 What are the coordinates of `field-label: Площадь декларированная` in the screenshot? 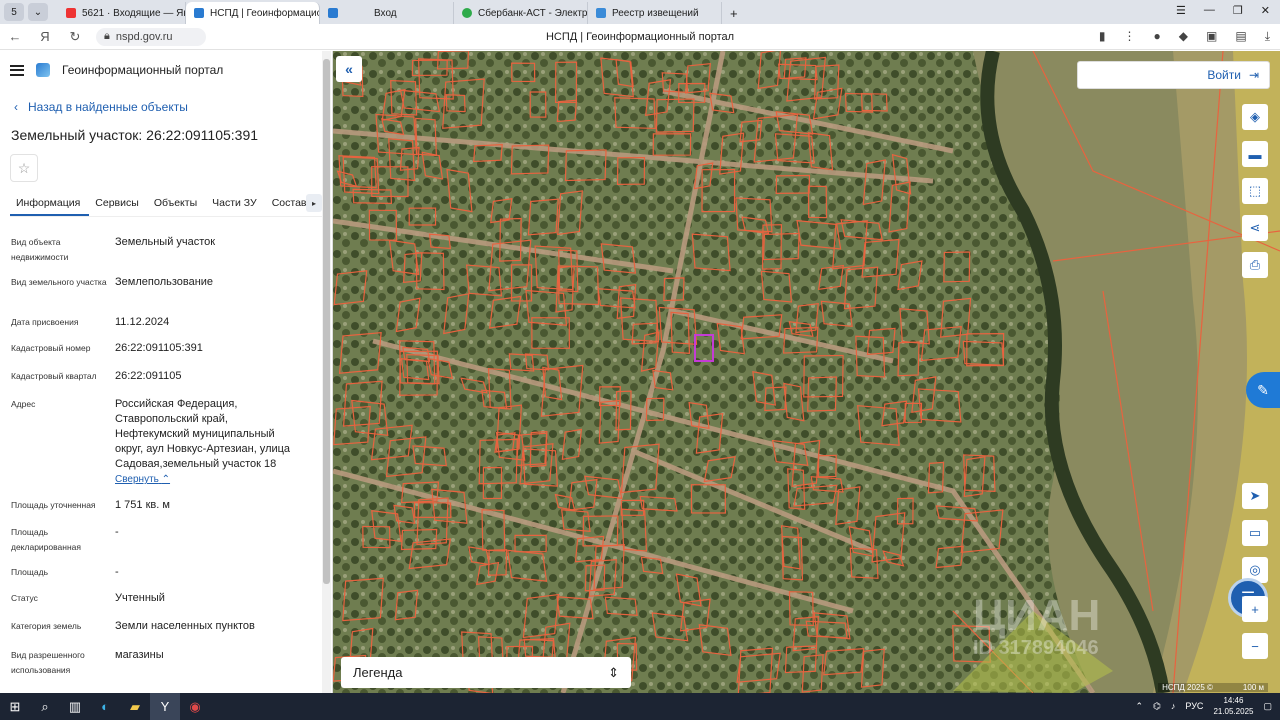 It's located at (46, 539).